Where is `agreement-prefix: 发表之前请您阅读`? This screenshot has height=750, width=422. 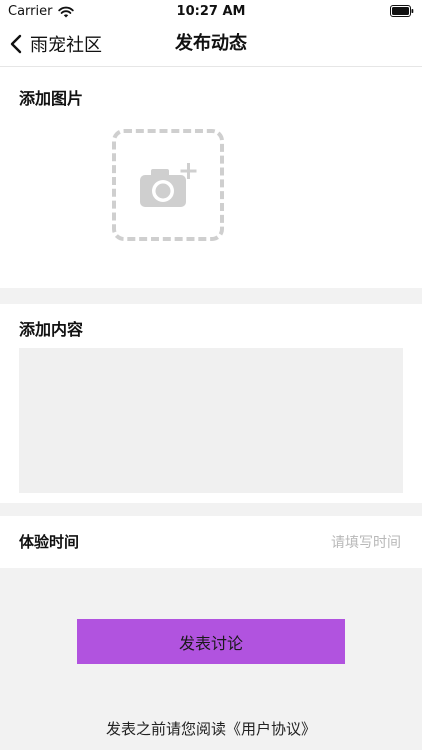 agreement-prefix: 发表之前请您阅读 is located at coordinates (165, 729).